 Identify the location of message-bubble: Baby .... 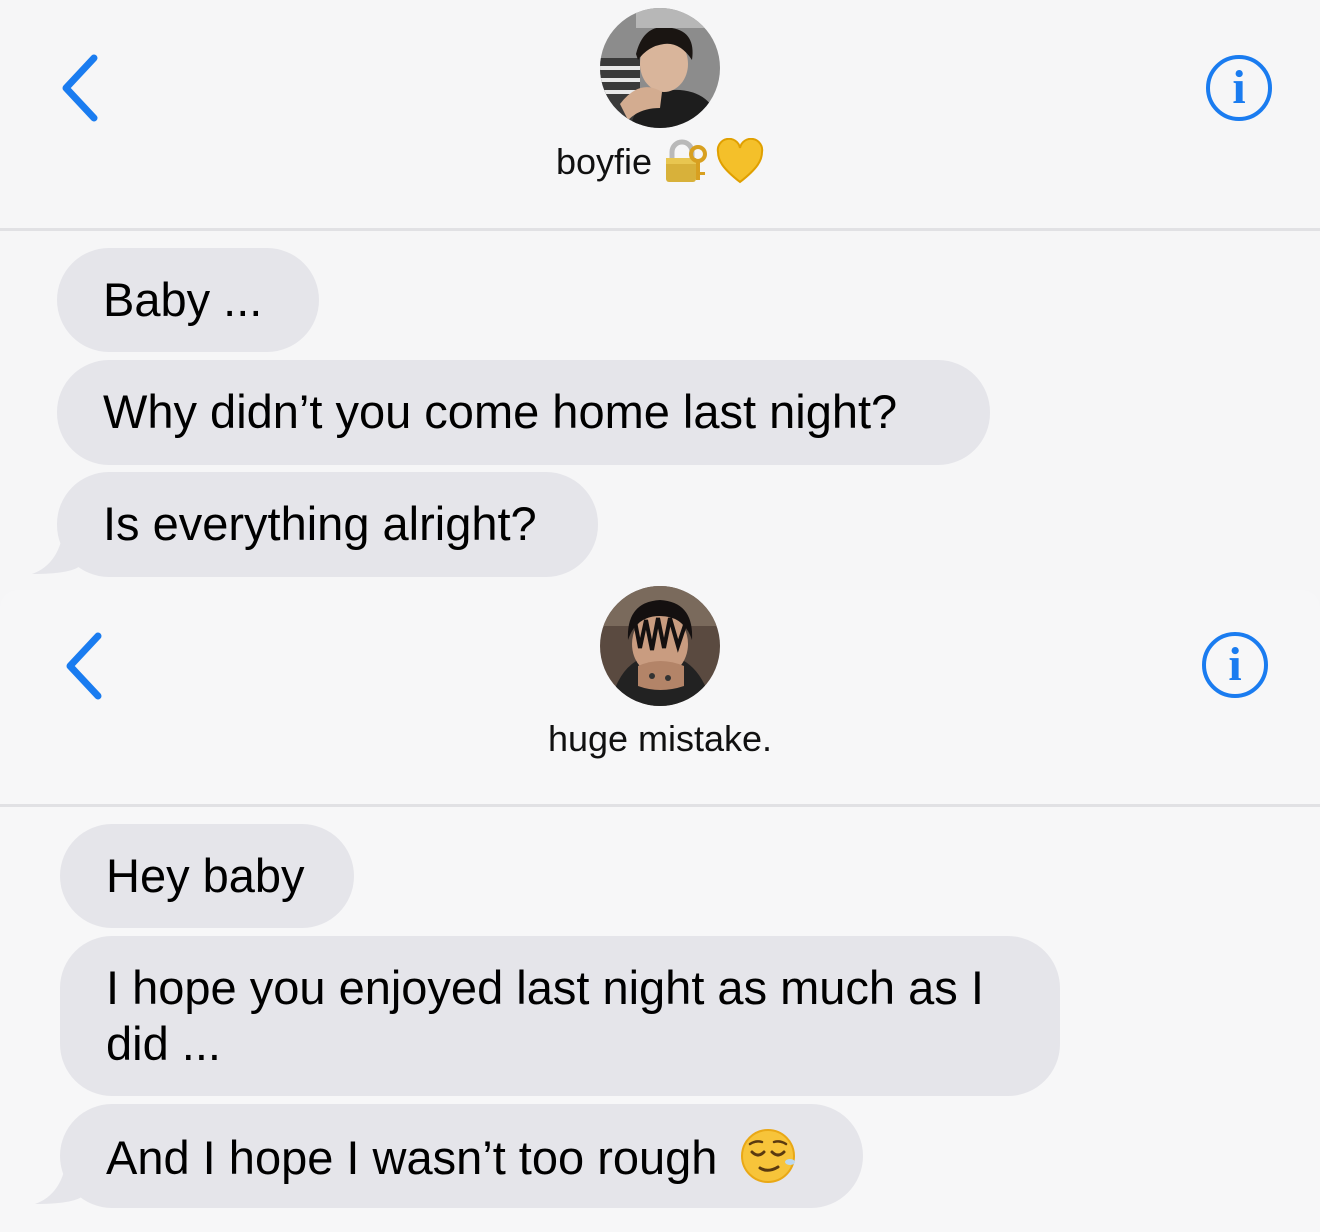
(188, 300).